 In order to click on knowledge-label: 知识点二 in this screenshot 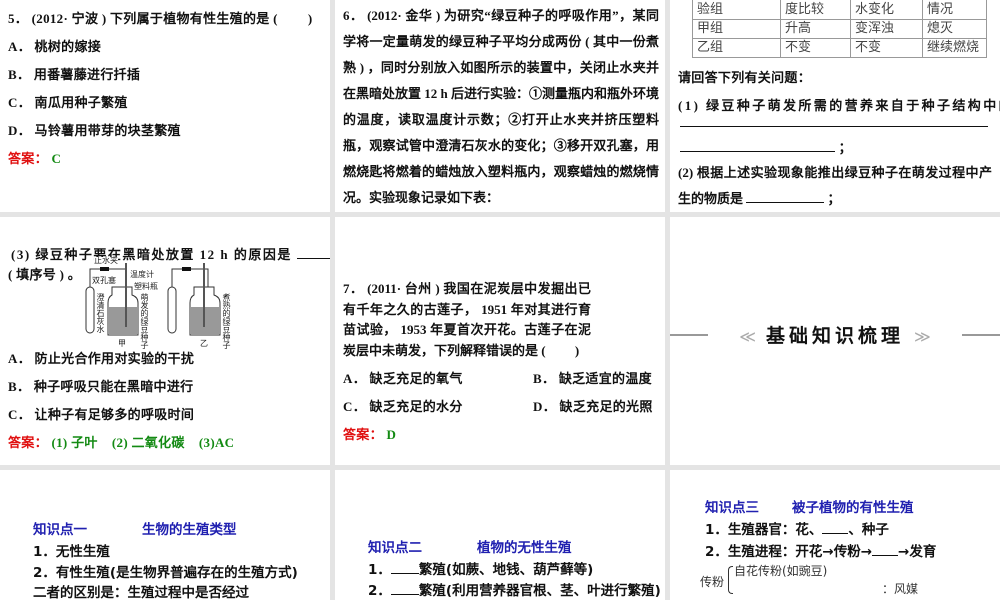, I will do `click(395, 548)`.